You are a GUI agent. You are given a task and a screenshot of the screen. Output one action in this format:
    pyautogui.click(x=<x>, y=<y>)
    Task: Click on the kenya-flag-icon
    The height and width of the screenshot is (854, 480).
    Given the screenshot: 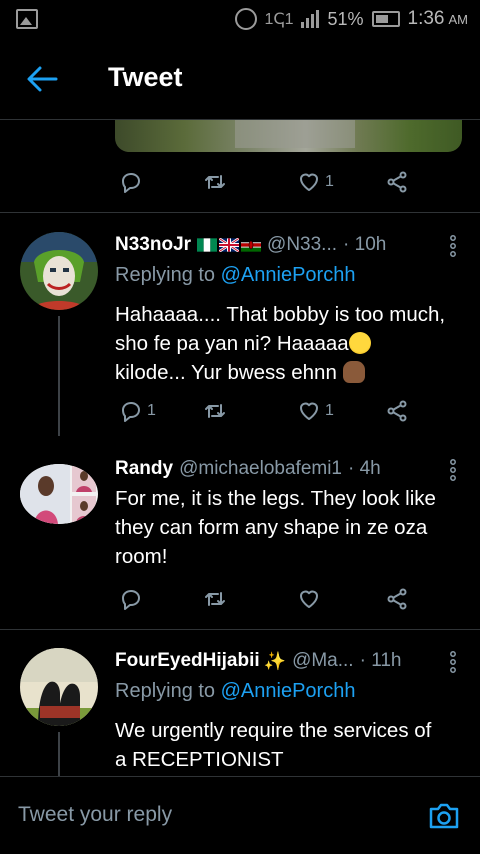 What is the action you would take?
    pyautogui.click(x=251, y=245)
    